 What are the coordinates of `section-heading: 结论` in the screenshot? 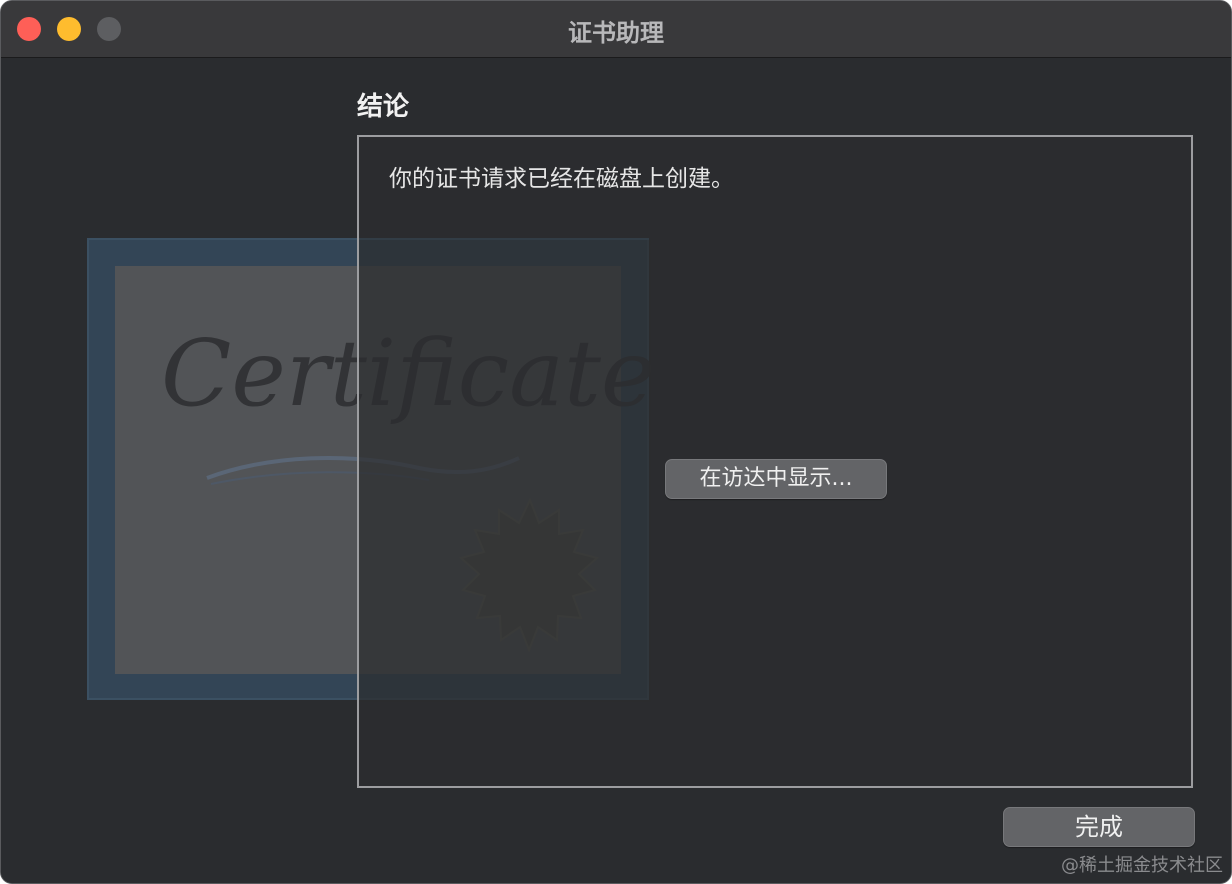 It's located at (383, 107).